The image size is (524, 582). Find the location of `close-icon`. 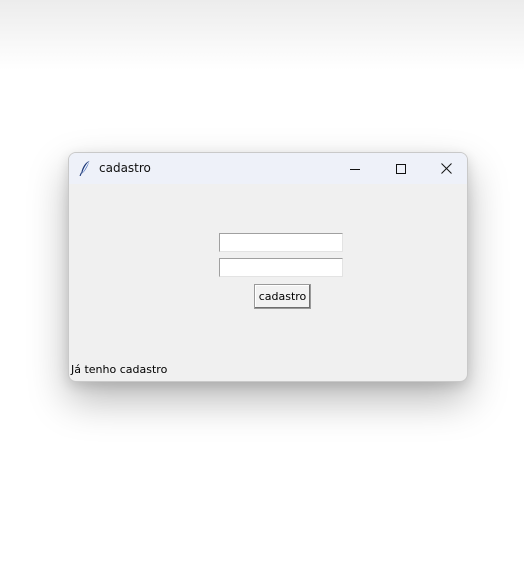

close-icon is located at coordinates (446, 168).